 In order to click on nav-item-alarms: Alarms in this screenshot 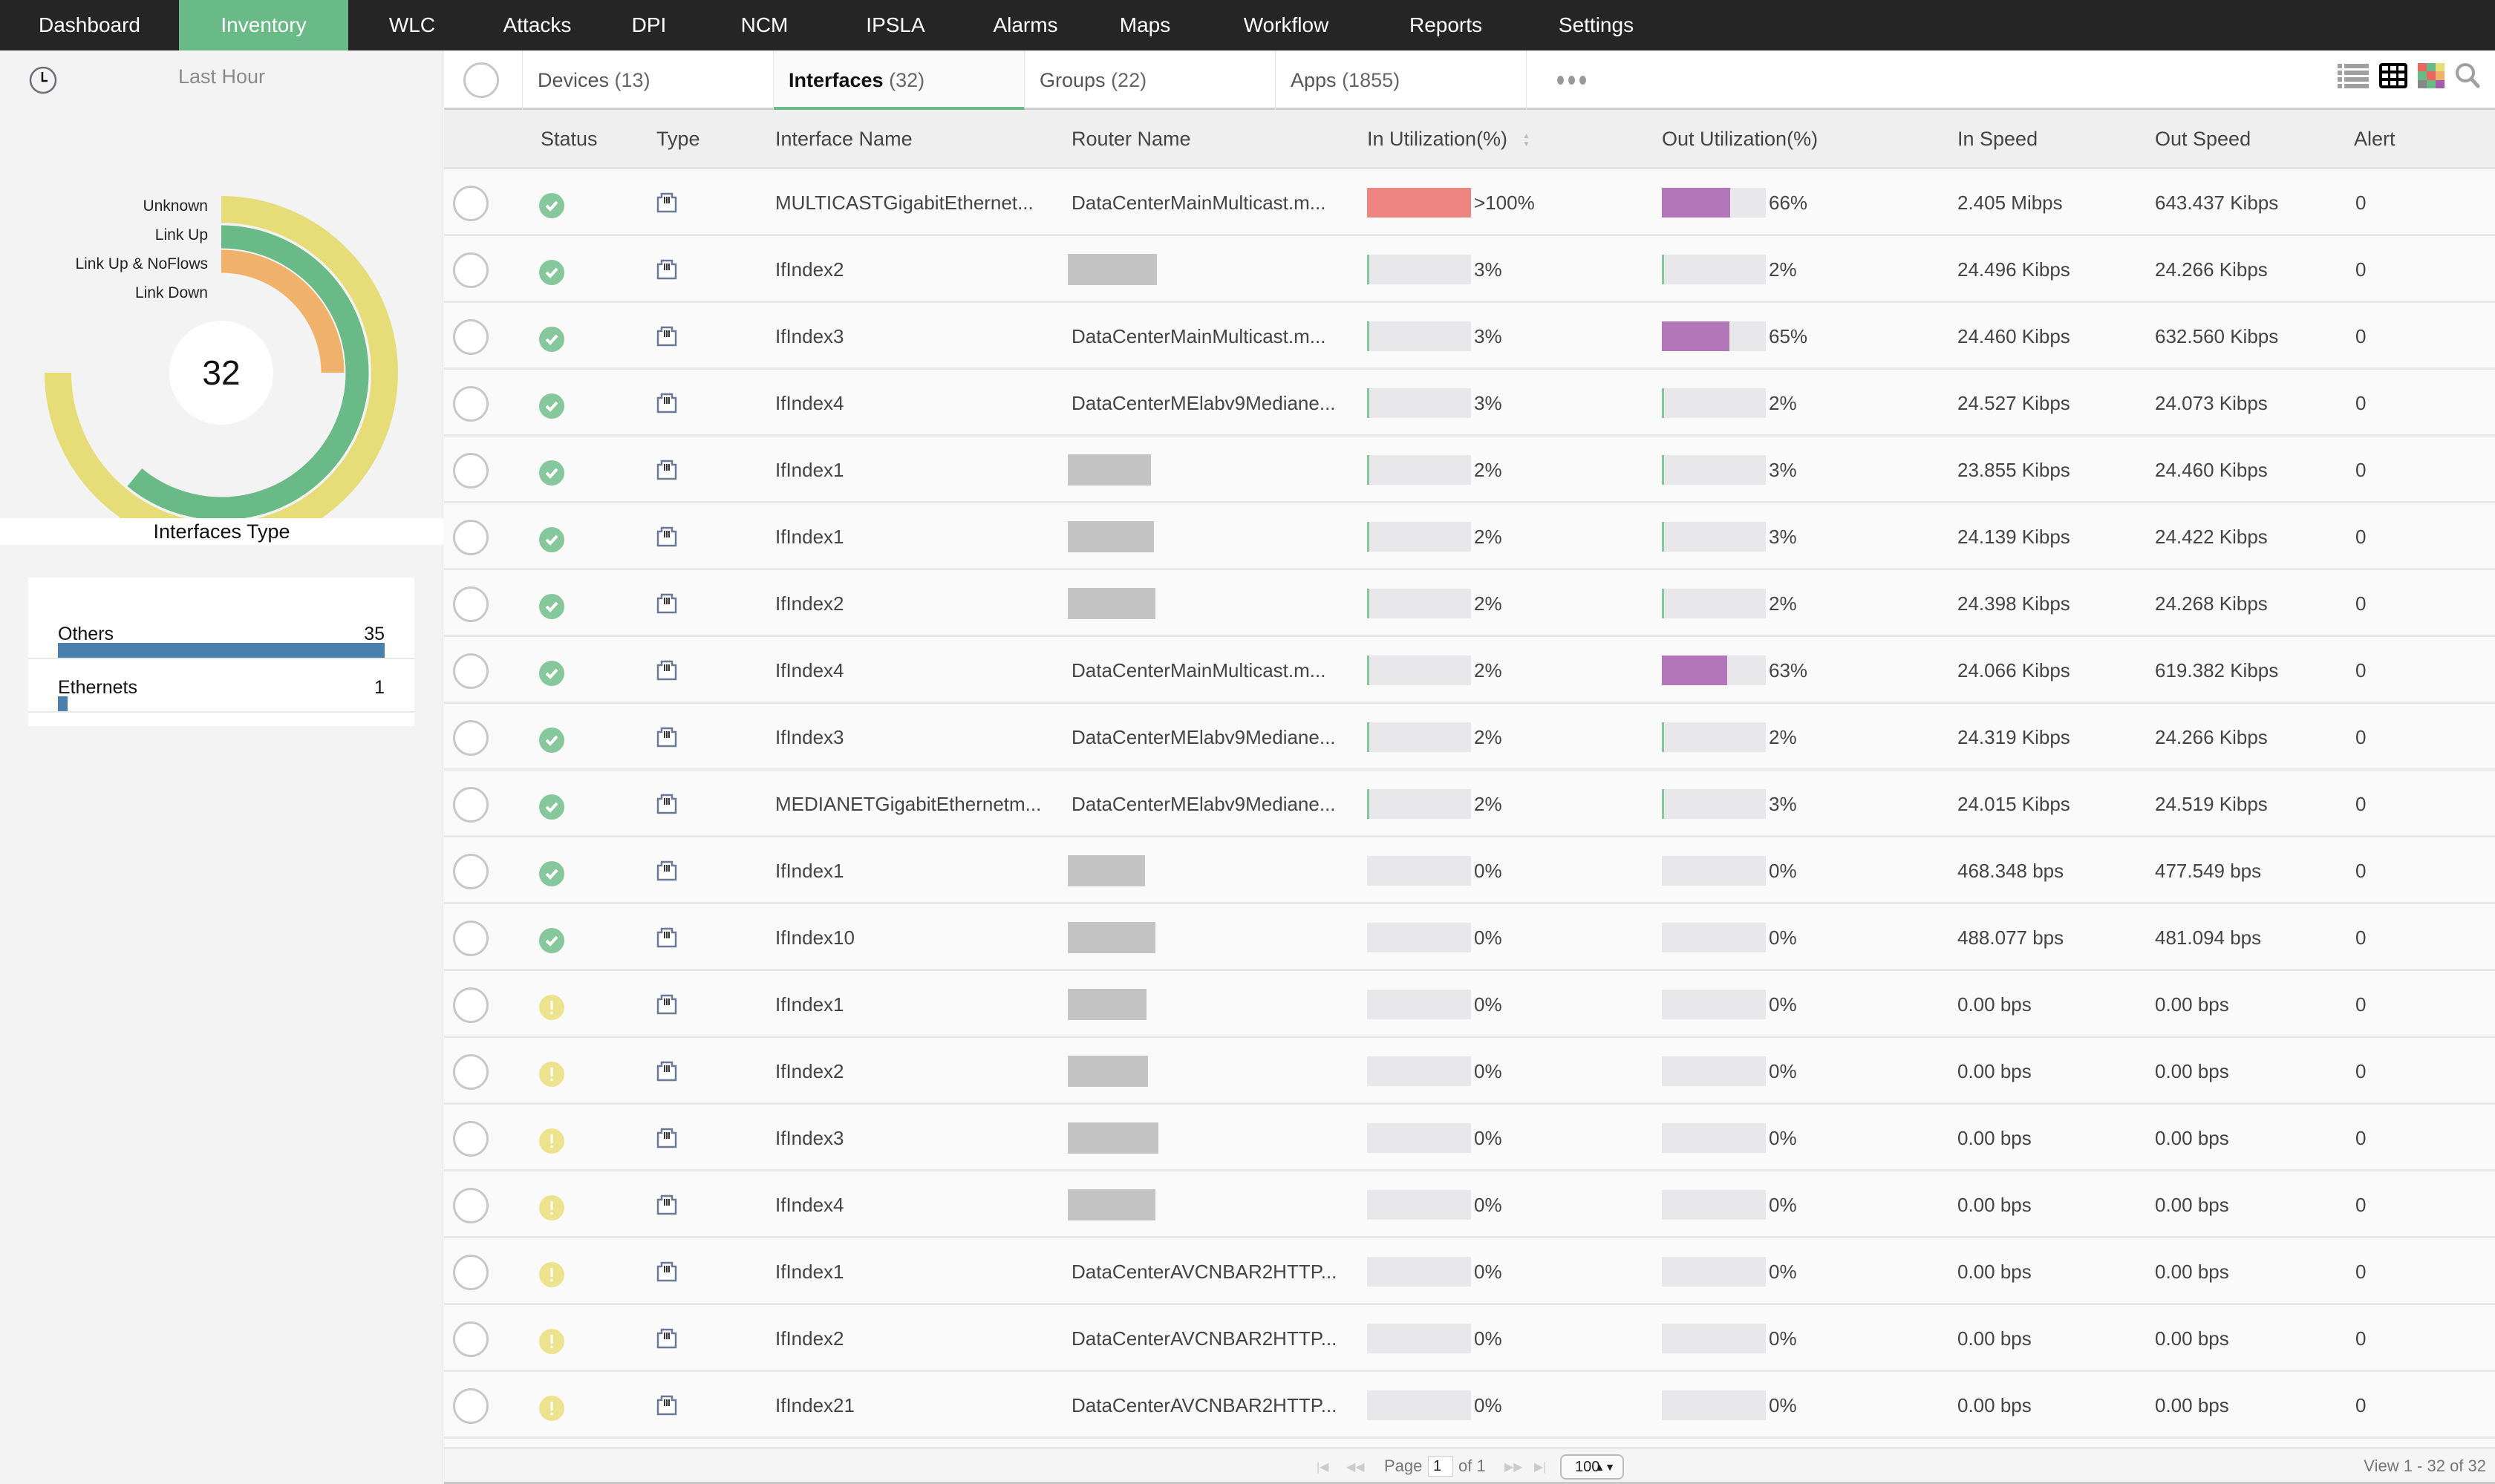, I will do `click(1025, 25)`.